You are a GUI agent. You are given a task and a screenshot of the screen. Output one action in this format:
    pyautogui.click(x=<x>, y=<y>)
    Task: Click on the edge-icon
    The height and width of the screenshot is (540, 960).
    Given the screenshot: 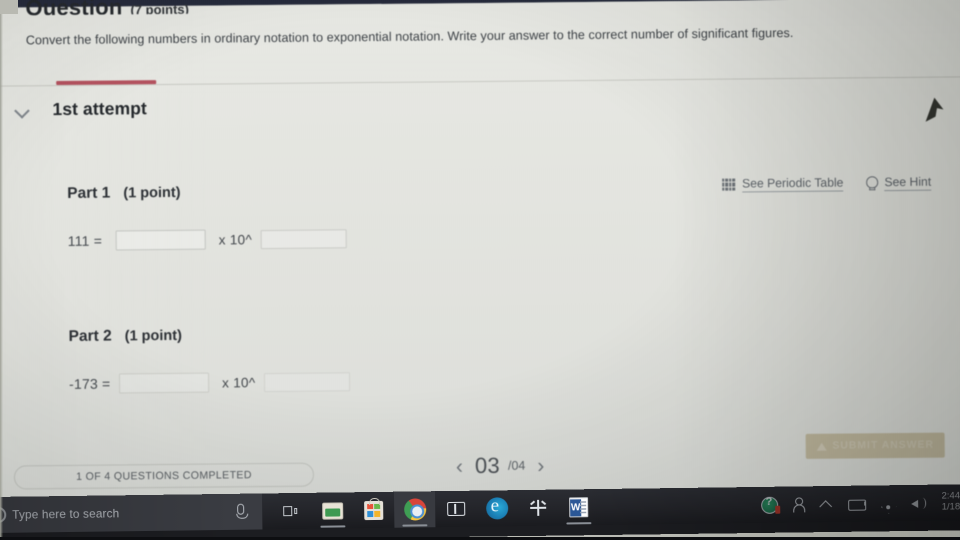 What is the action you would take?
    pyautogui.click(x=496, y=508)
    